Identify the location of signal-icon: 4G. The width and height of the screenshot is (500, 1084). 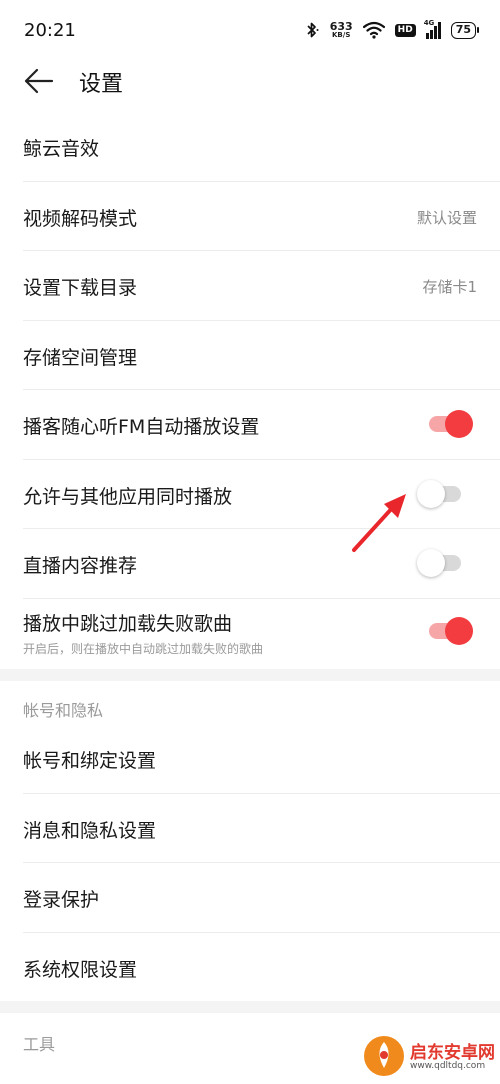
(432, 29).